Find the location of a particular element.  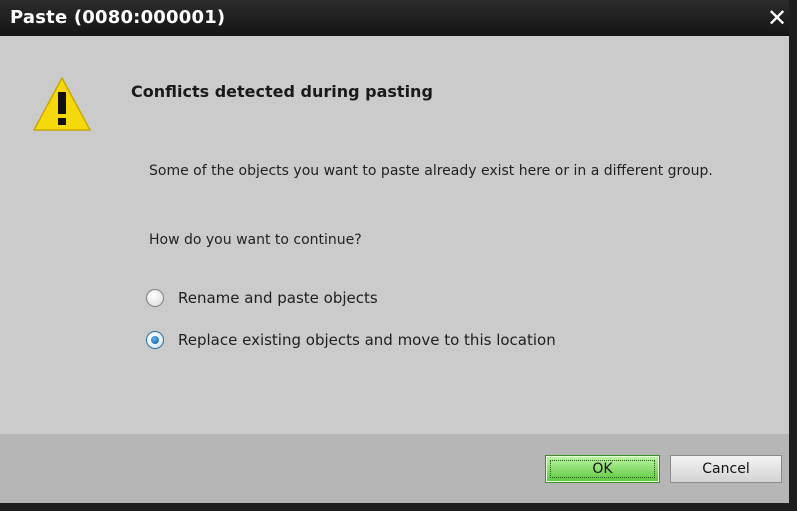

title-bar: Paste (0080:000001) ✕ is located at coordinates (394, 18).